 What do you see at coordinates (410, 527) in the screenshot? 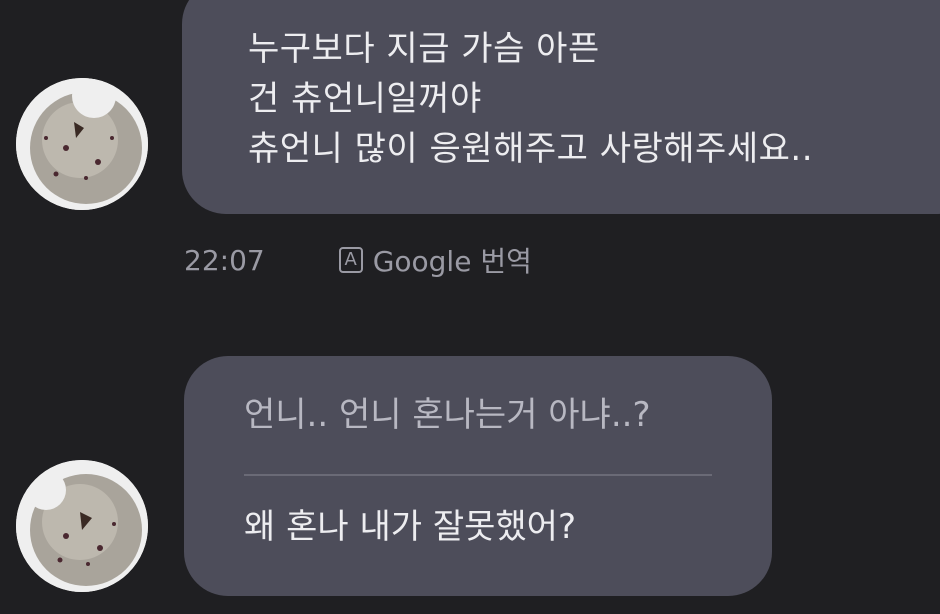
I see `original-text: 왜 혼나 내가 잘못했어?` at bounding box center [410, 527].